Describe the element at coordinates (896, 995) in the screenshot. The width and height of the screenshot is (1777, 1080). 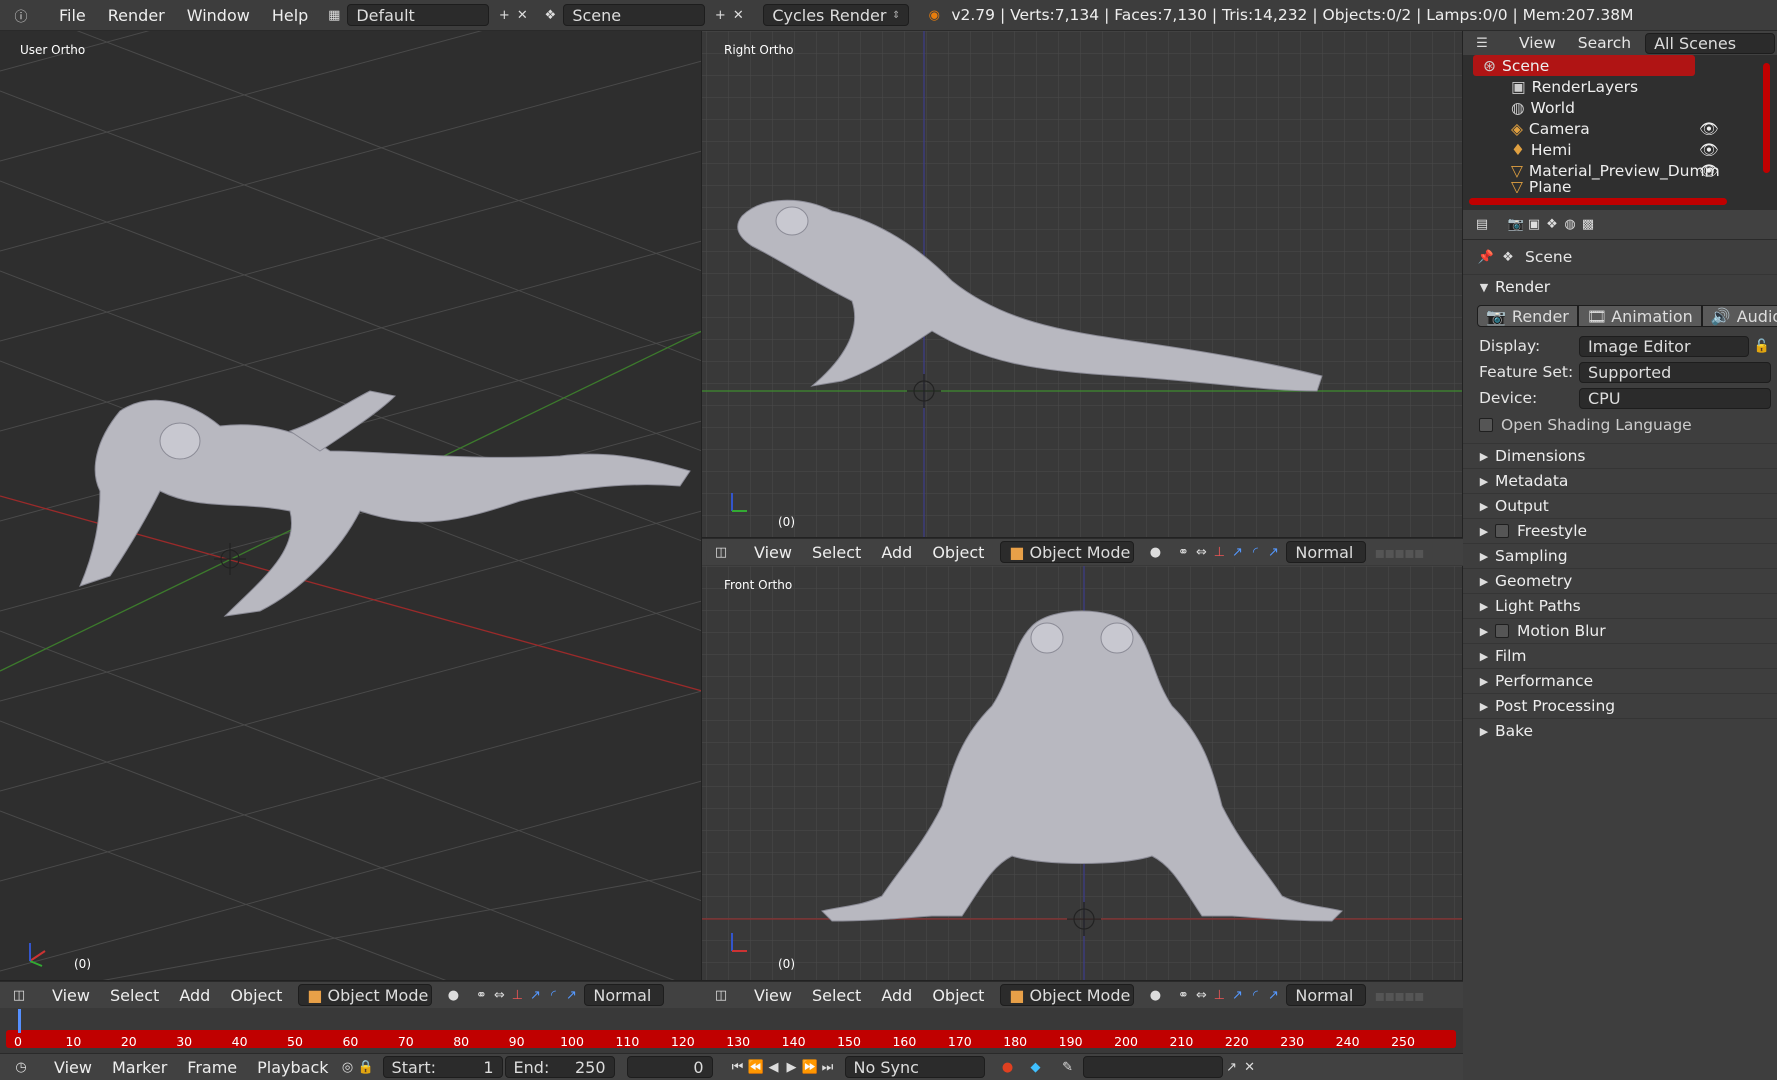
I see `vp-front-menu-add: Add` at that location.